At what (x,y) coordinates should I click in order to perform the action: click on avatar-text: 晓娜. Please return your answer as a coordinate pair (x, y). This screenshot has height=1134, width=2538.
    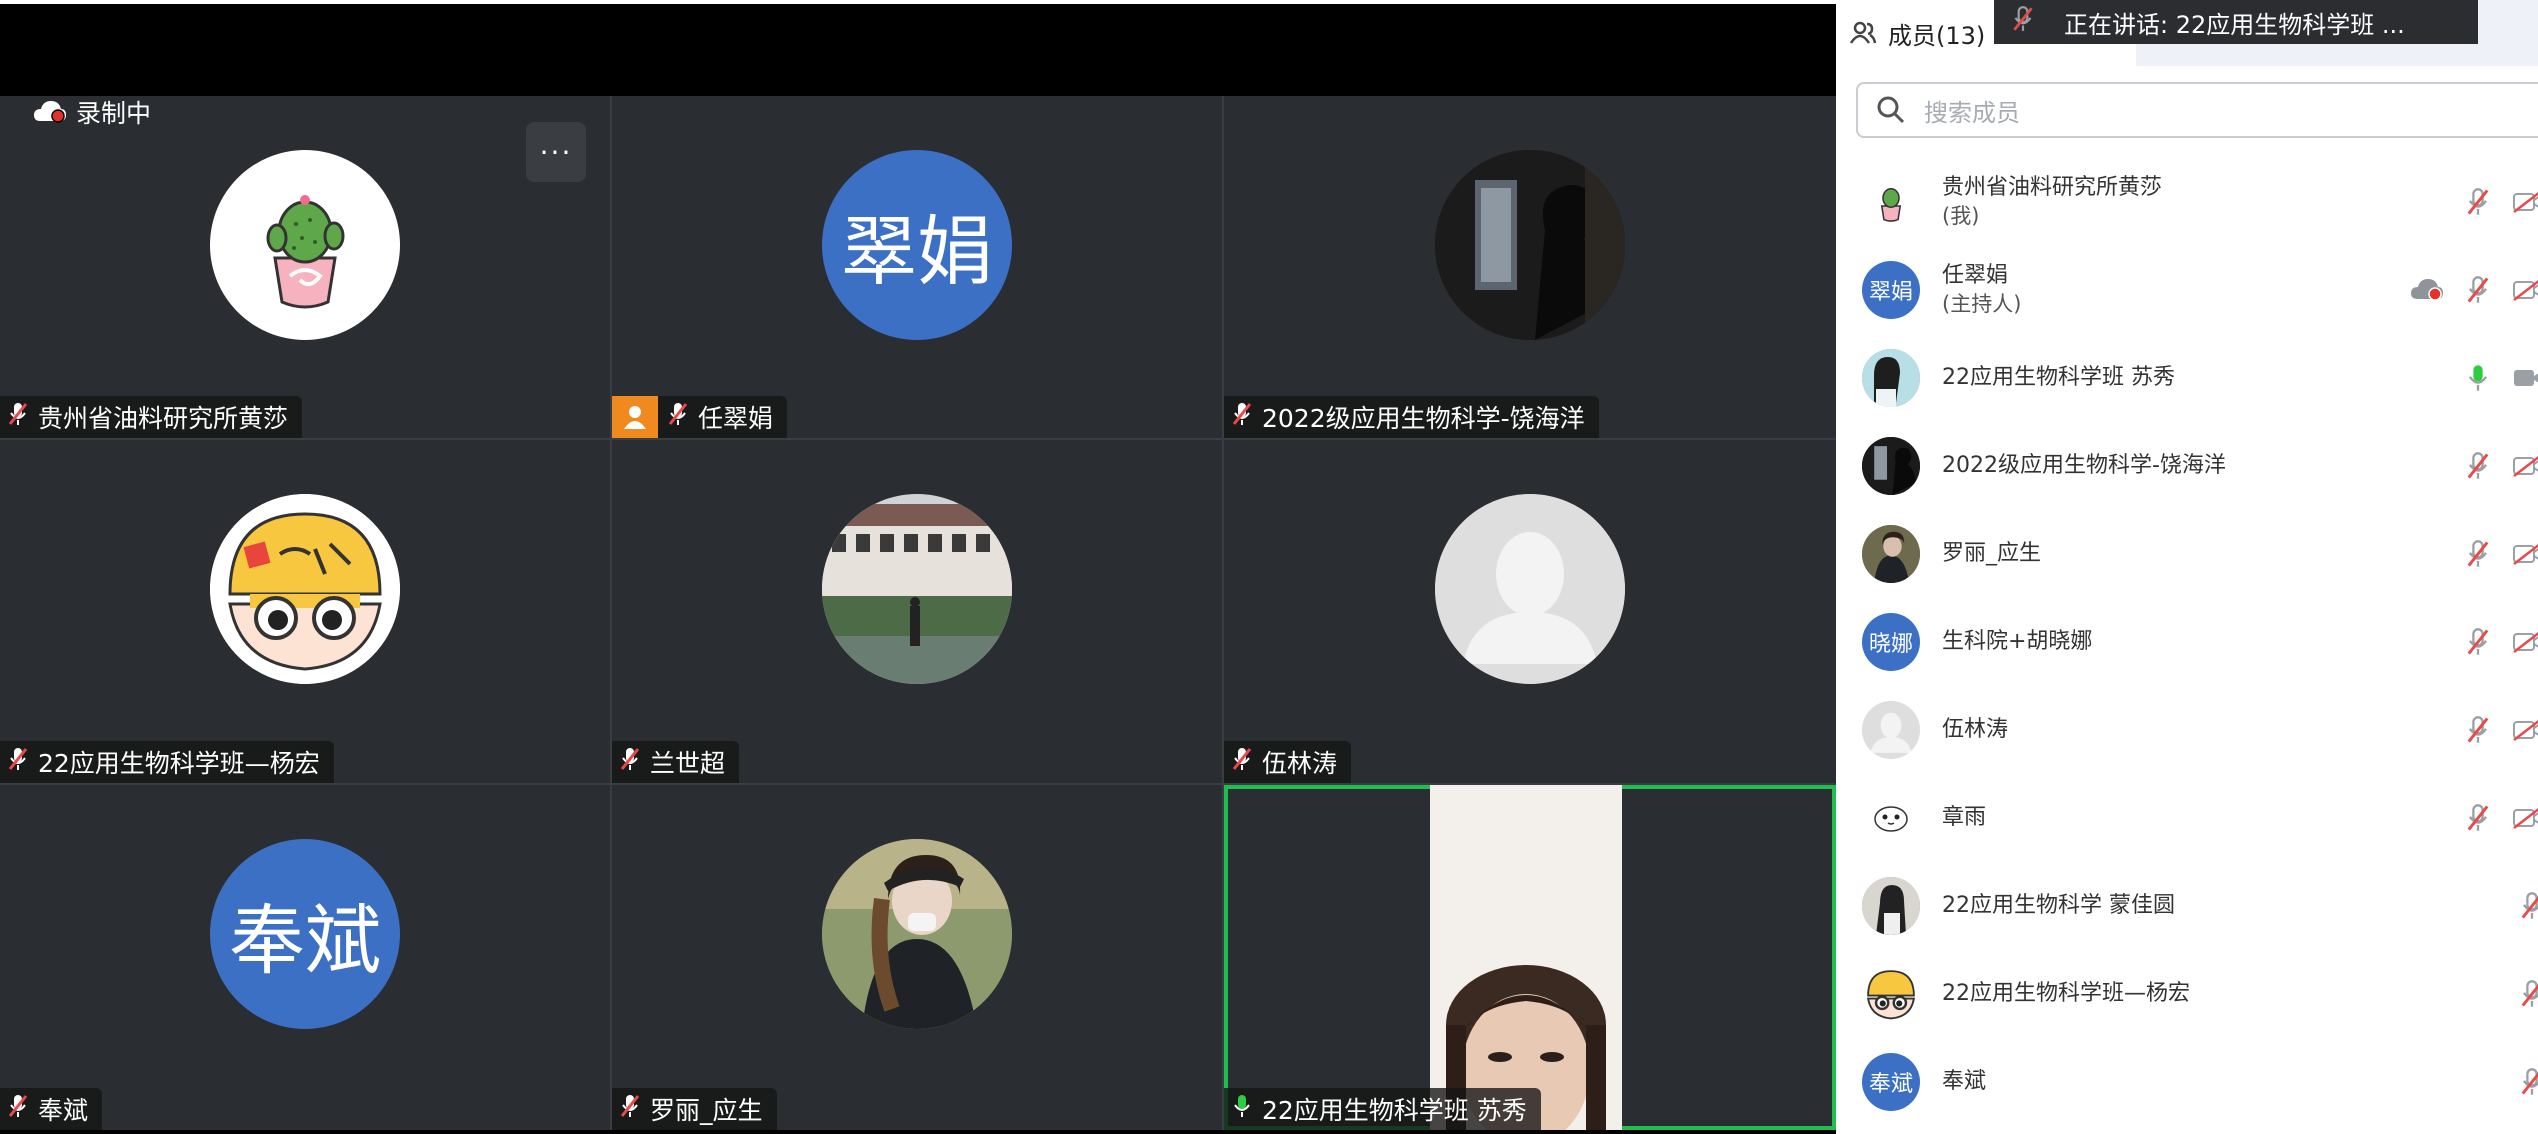
    Looking at the image, I should click on (1890, 644).